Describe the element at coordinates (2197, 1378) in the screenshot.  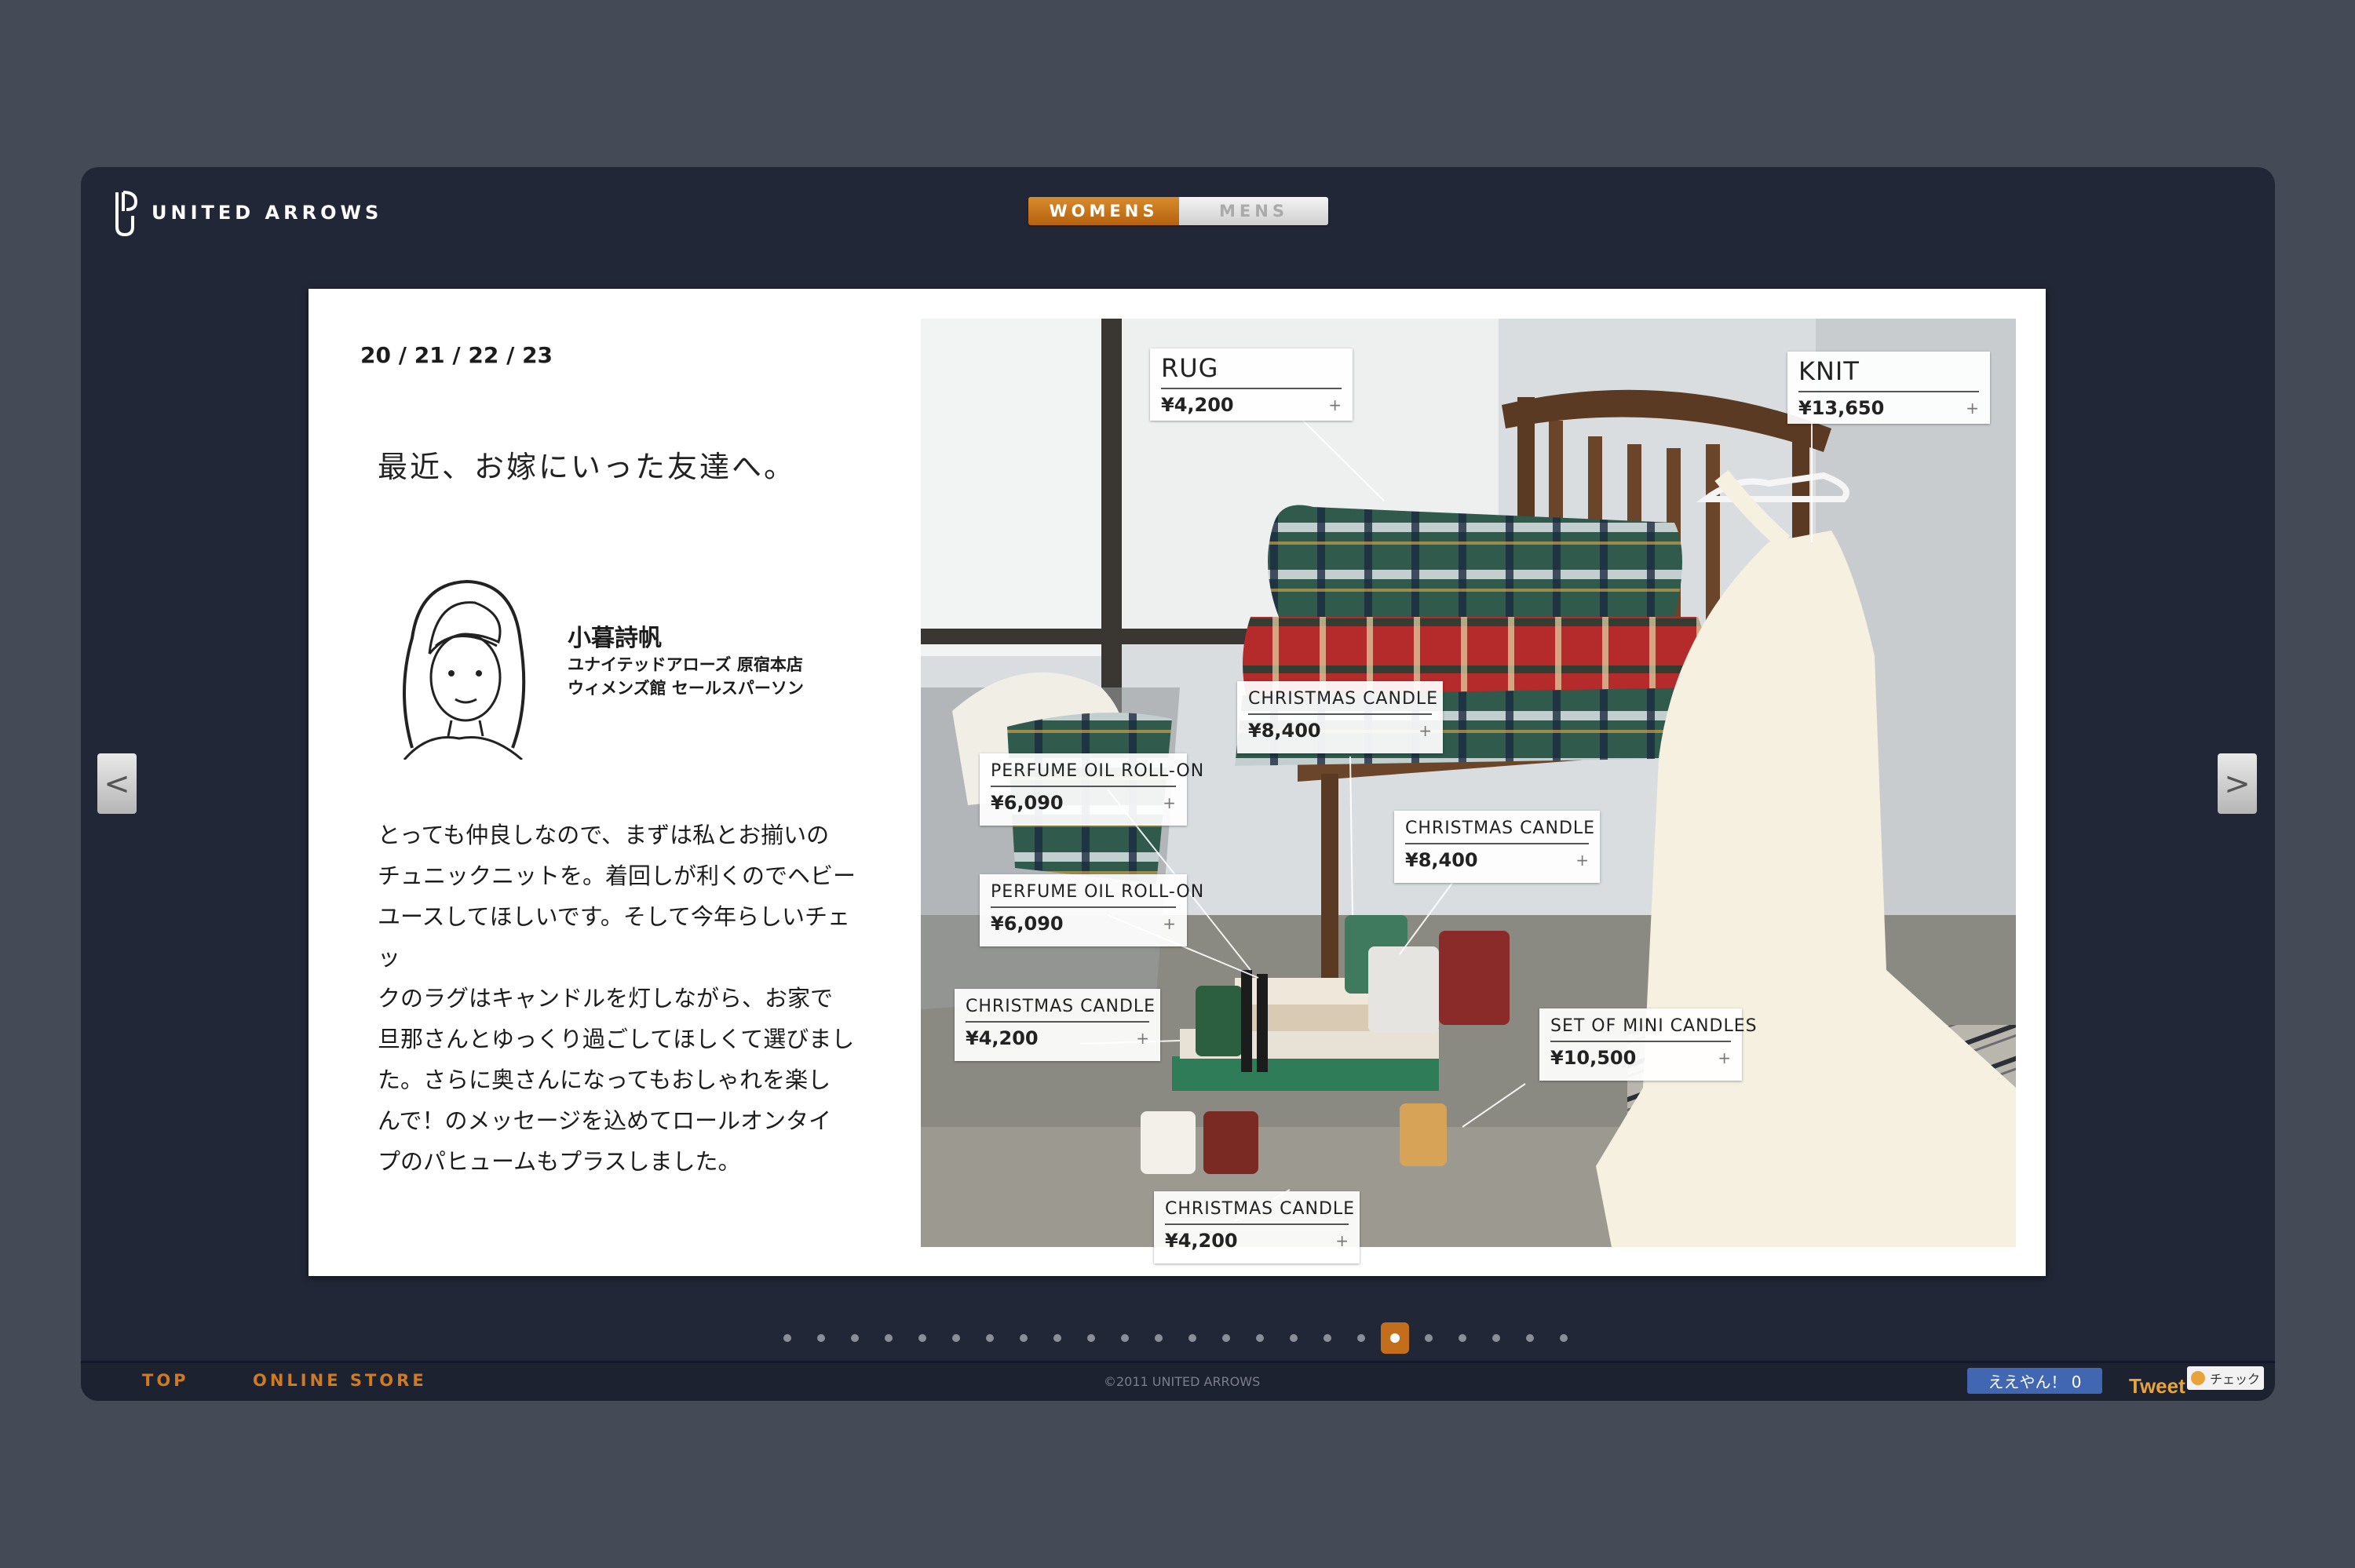
I see `check-icon` at that location.